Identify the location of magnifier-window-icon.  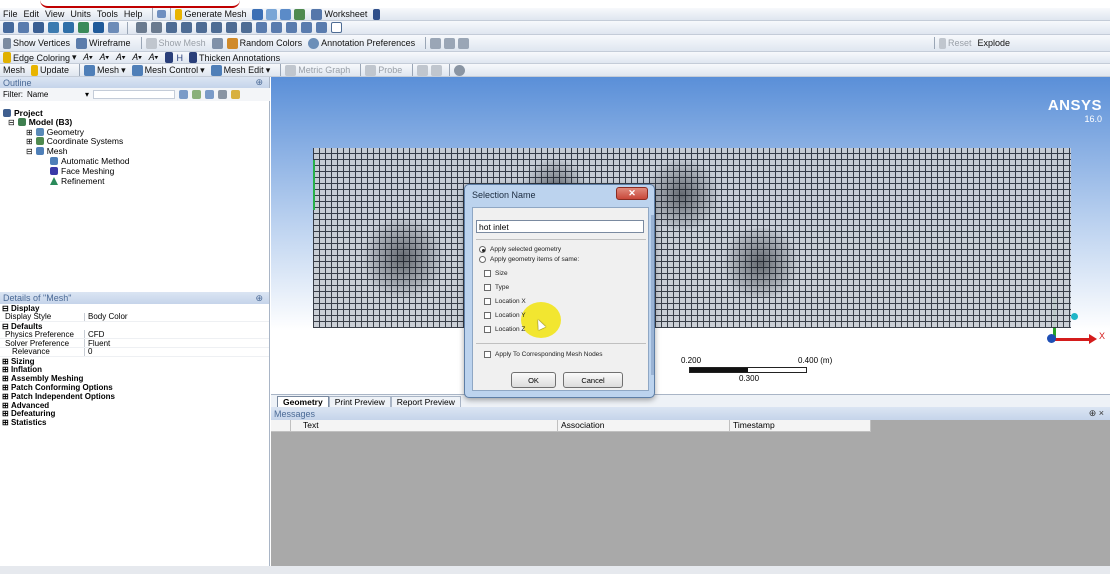
(246, 27).